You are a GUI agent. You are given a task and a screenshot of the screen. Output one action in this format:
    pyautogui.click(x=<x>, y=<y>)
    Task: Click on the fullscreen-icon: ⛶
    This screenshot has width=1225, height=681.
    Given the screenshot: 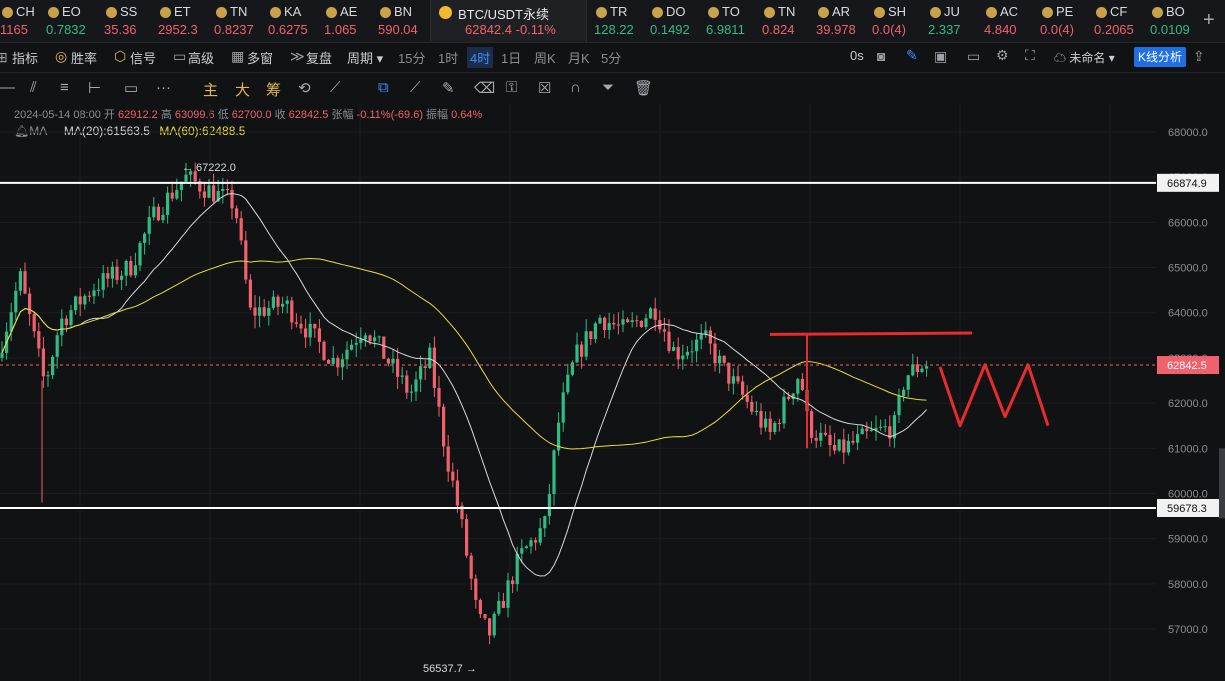 What is the action you would take?
    pyautogui.click(x=1030, y=55)
    